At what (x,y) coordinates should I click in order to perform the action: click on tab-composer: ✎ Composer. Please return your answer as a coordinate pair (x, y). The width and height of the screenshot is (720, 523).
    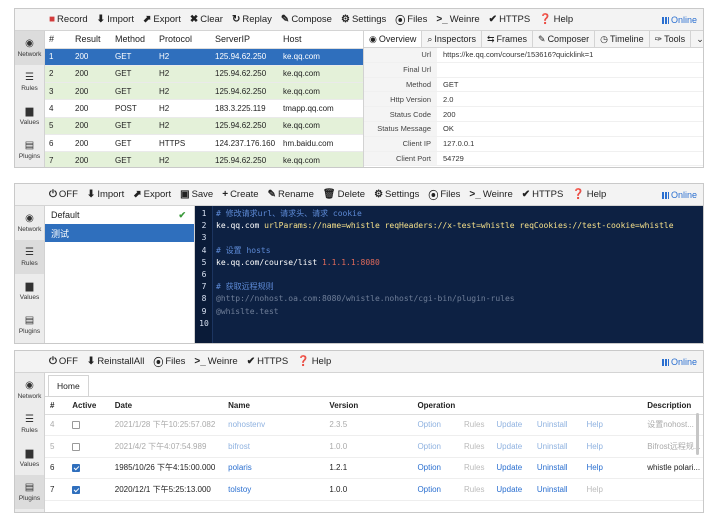
    Looking at the image, I should click on (564, 39).